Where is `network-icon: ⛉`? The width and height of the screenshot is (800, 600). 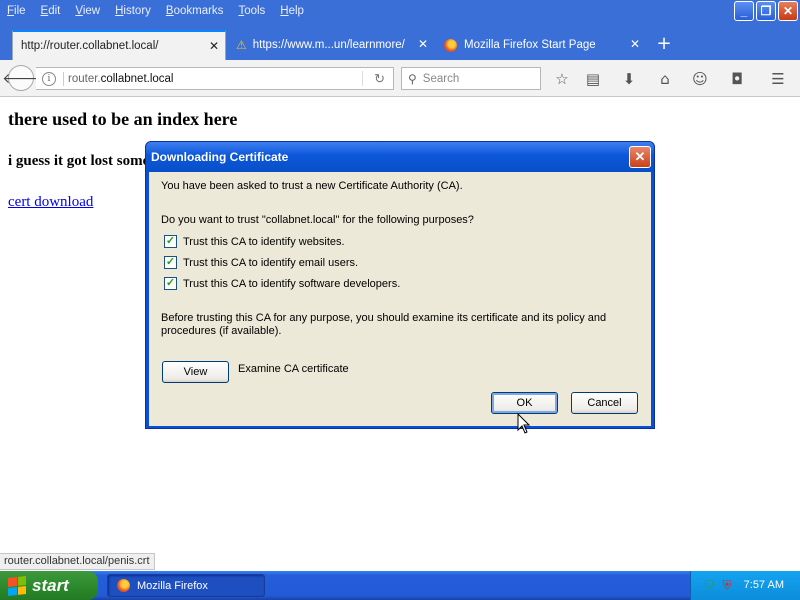 network-icon: ⛉ is located at coordinates (709, 585).